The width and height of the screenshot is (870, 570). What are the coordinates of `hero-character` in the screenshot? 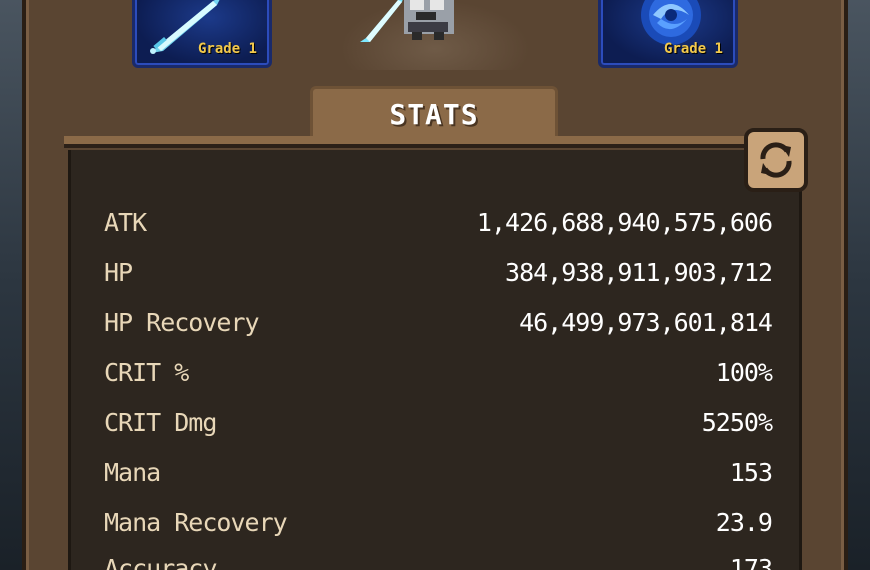 It's located at (435, 35).